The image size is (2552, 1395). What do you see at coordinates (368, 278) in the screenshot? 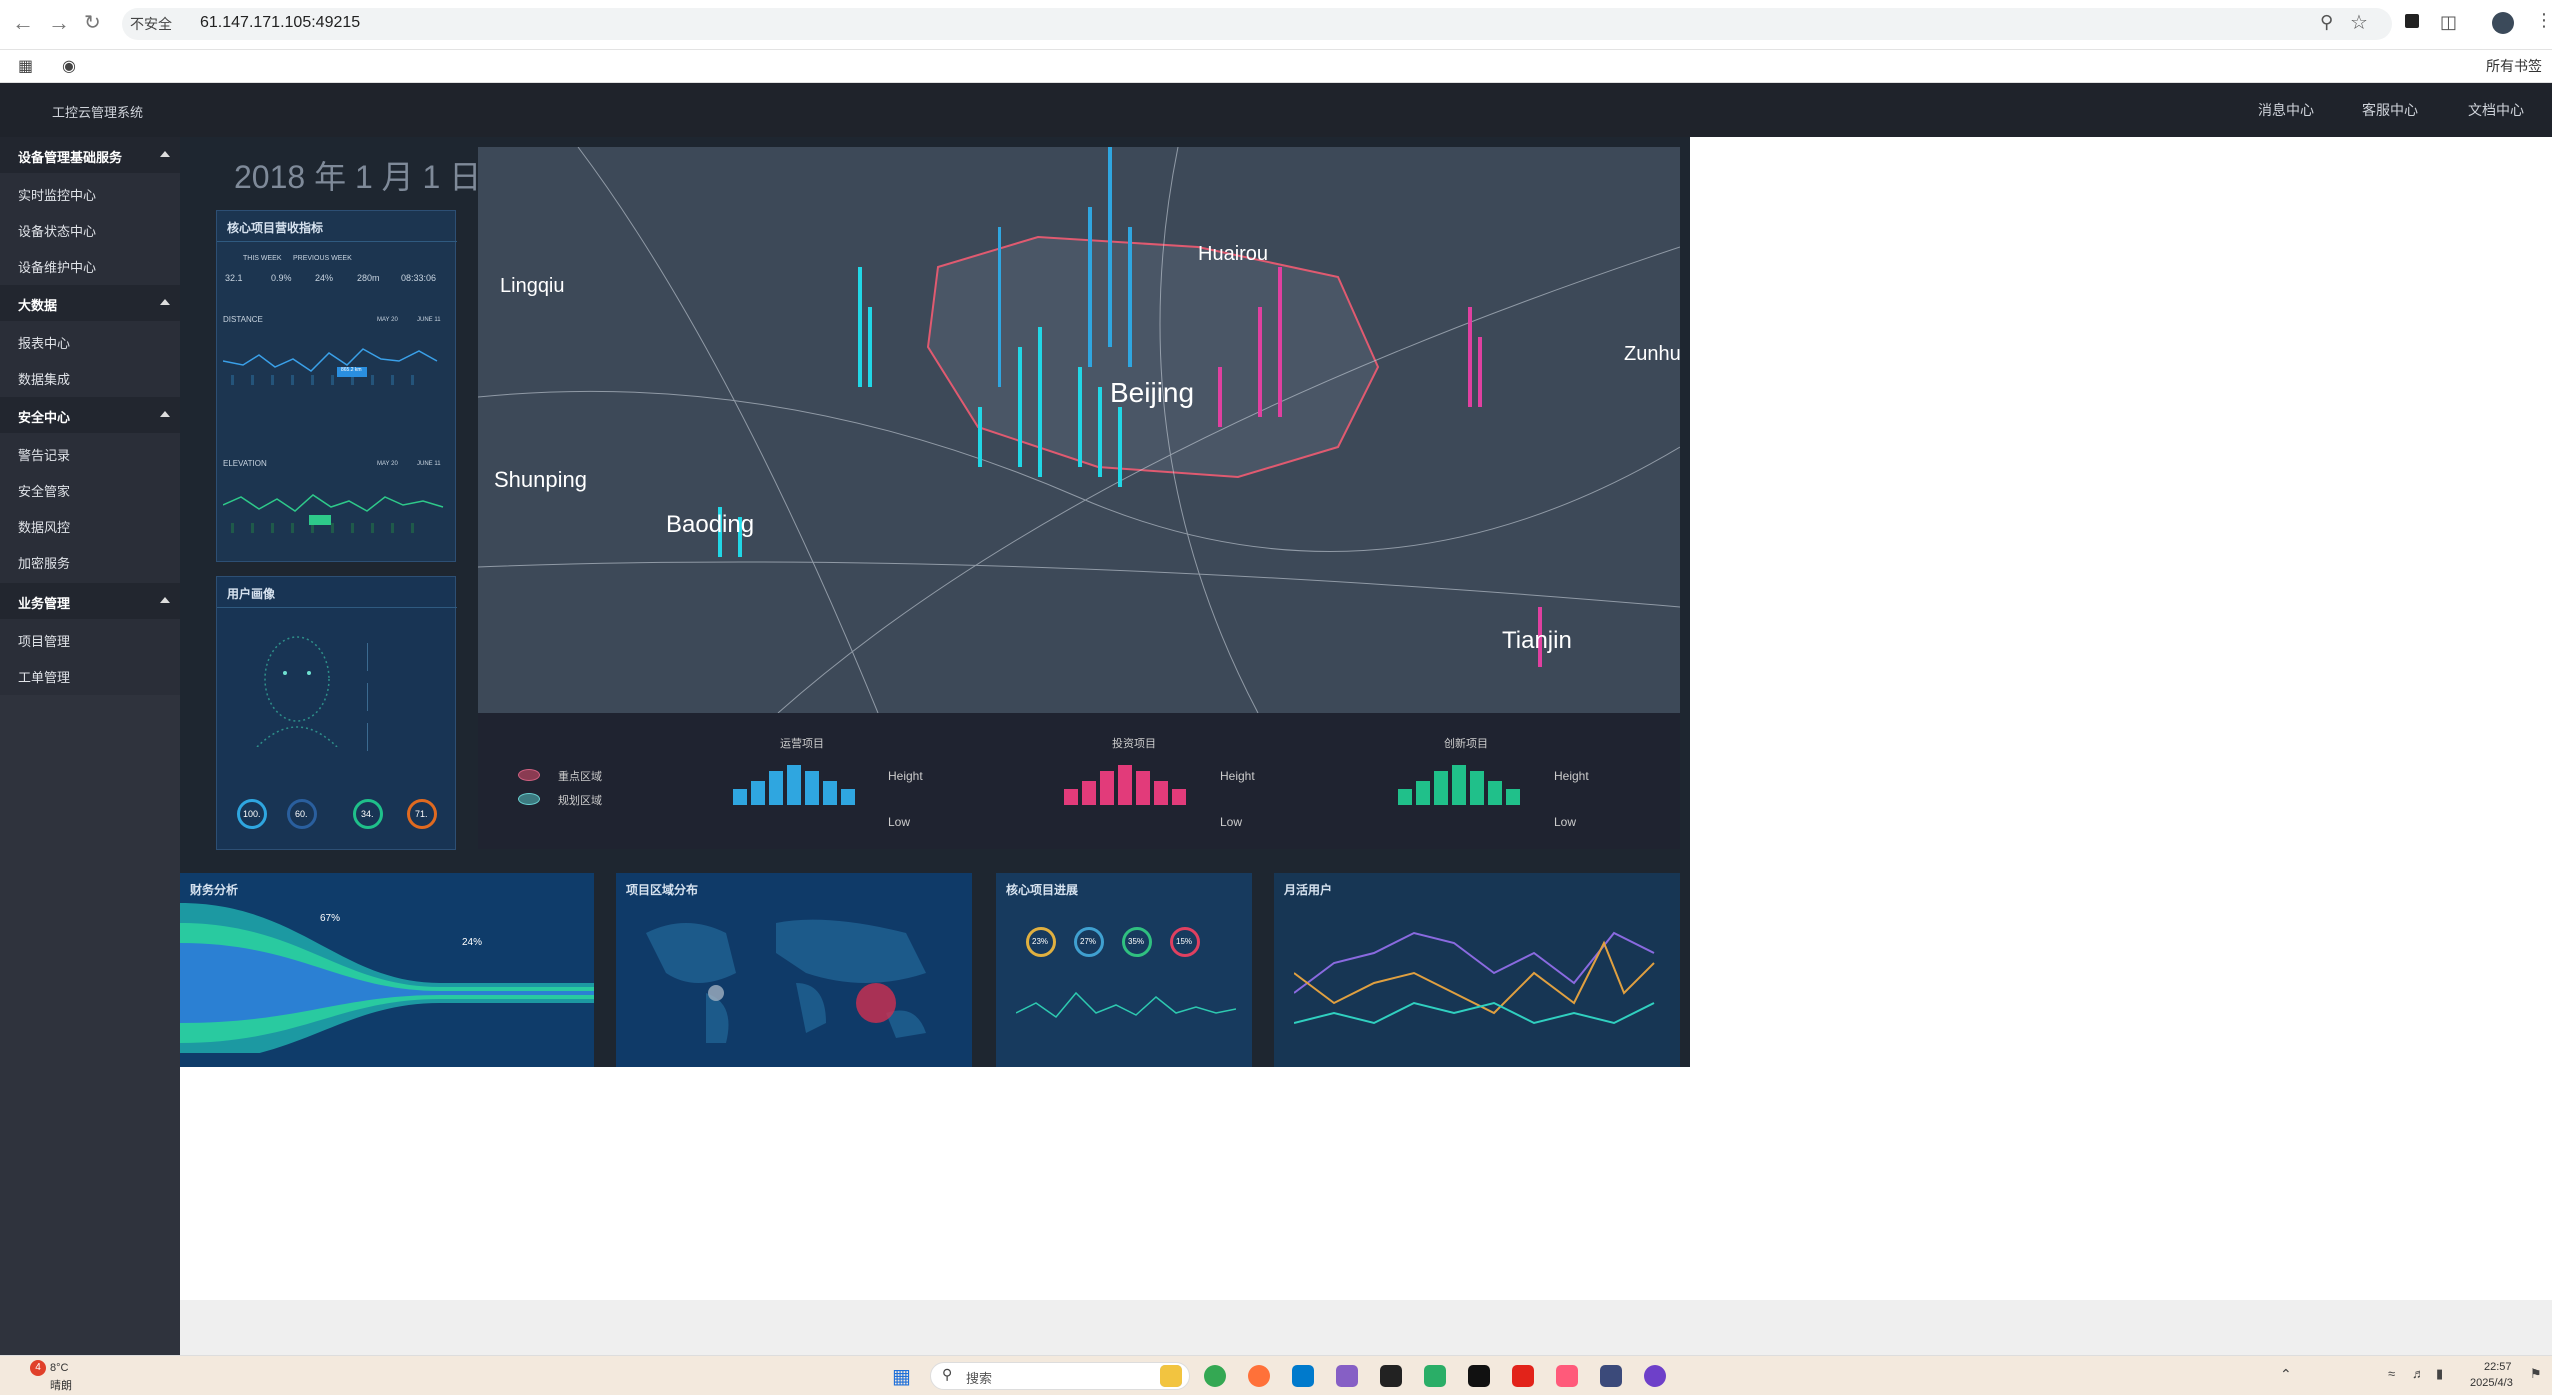
I see `stat-4: 280m` at bounding box center [368, 278].